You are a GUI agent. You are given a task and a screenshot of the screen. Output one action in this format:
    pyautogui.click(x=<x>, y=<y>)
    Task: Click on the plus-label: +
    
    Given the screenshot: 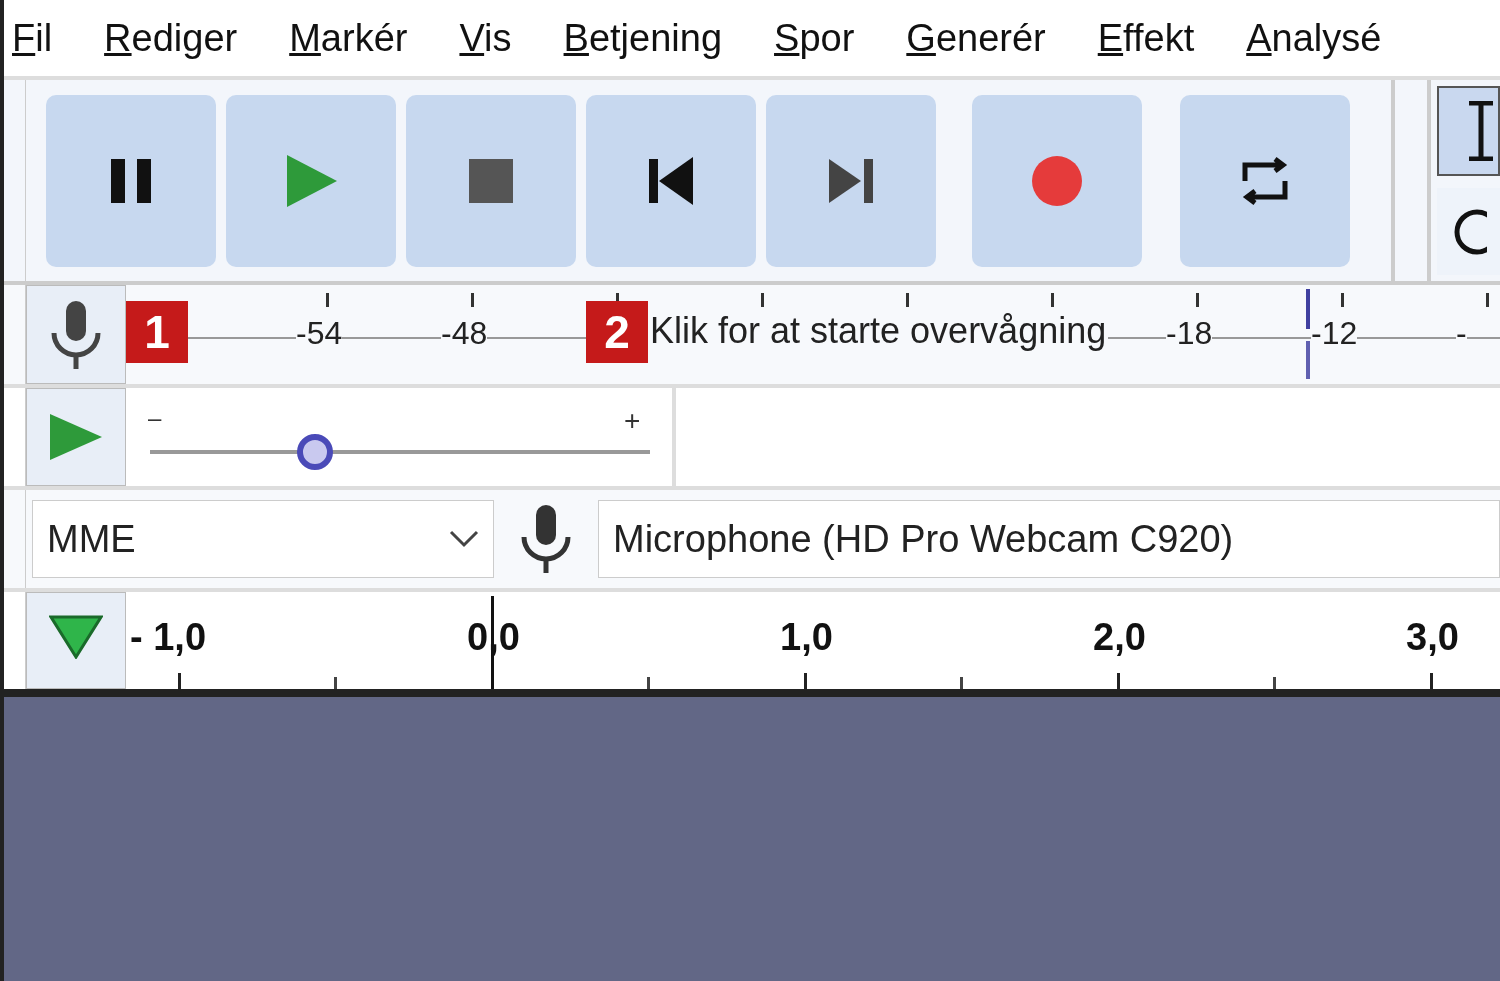 What is the action you would take?
    pyautogui.click(x=632, y=421)
    